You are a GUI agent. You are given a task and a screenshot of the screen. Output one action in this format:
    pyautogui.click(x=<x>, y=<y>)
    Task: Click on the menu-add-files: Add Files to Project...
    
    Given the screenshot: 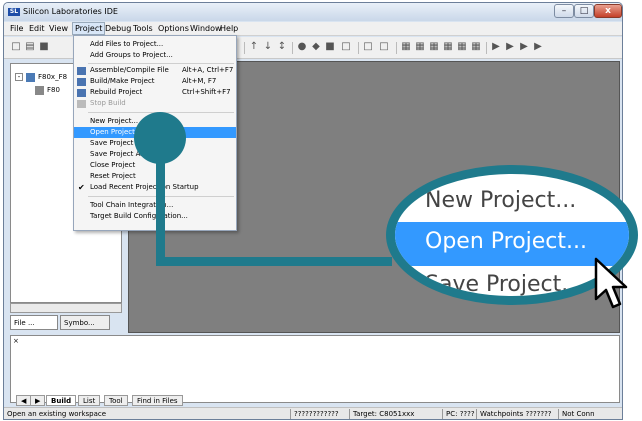 What is the action you would take?
    pyautogui.click(x=155, y=44)
    